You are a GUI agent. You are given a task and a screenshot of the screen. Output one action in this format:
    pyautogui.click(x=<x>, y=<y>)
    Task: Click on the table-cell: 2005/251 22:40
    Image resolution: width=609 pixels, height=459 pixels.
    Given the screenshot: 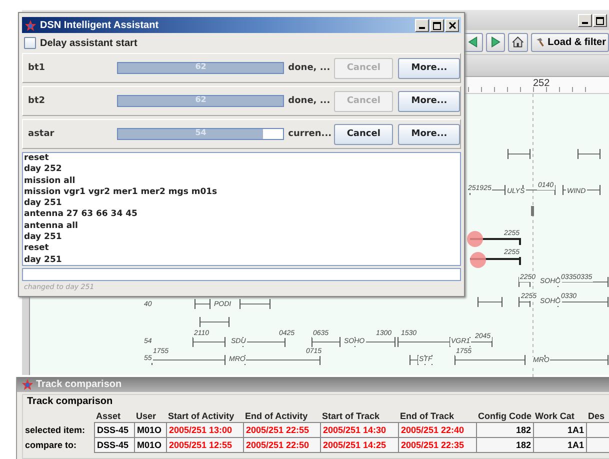 What is the action you would take?
    pyautogui.click(x=437, y=430)
    